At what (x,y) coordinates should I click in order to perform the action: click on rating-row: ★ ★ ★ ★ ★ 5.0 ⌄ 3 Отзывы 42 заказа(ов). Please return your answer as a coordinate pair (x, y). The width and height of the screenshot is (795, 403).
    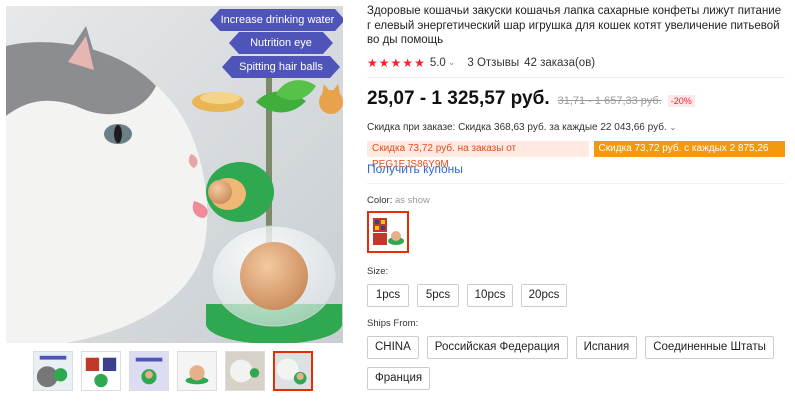
    Looking at the image, I should click on (576, 63).